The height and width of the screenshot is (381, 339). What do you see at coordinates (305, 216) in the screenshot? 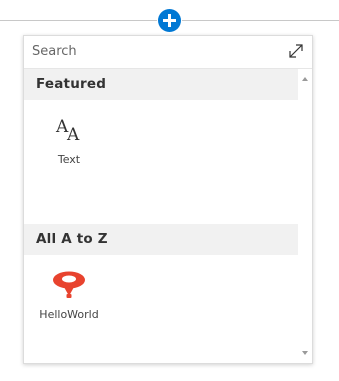
I see `toolbox-scrollbar` at bounding box center [305, 216].